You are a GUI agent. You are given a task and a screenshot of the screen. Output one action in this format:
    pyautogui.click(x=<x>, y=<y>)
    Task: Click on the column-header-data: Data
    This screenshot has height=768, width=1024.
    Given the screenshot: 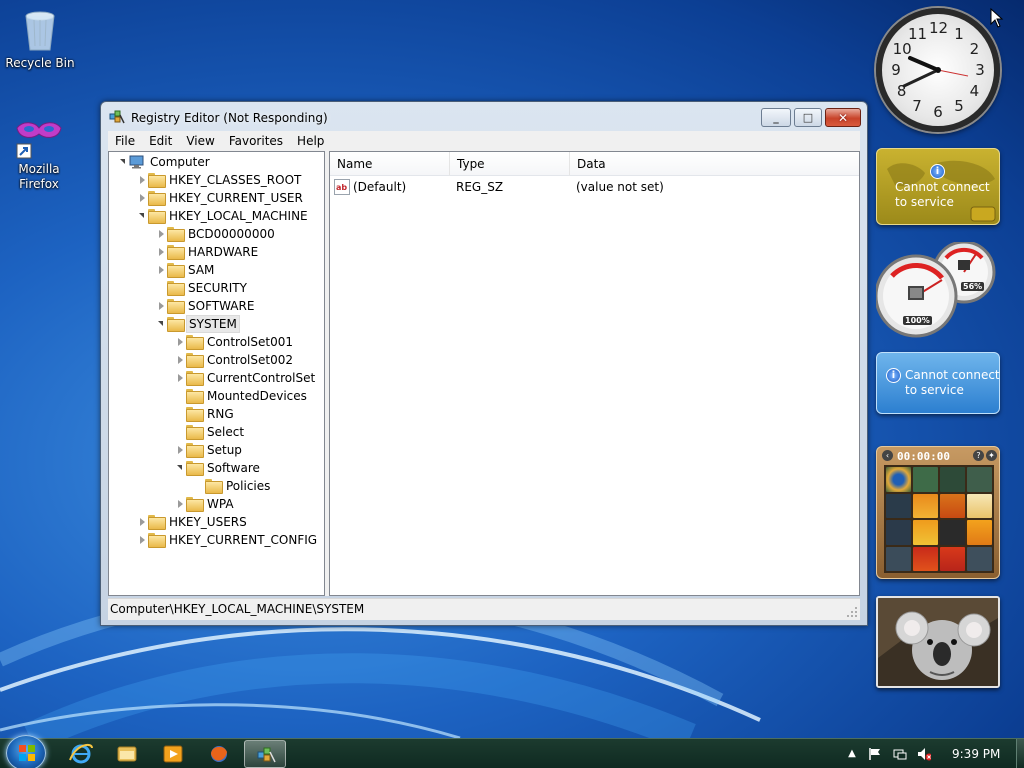 What is the action you would take?
    pyautogui.click(x=714, y=164)
    